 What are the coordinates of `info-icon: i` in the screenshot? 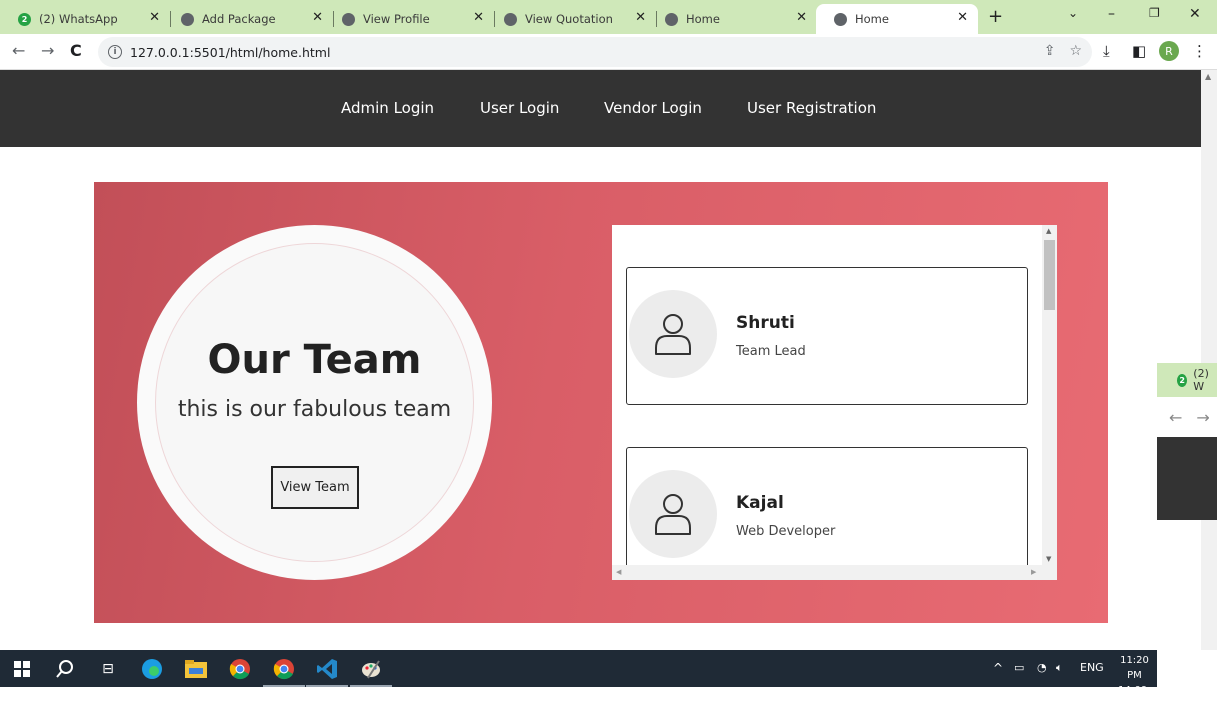 It's located at (115, 52).